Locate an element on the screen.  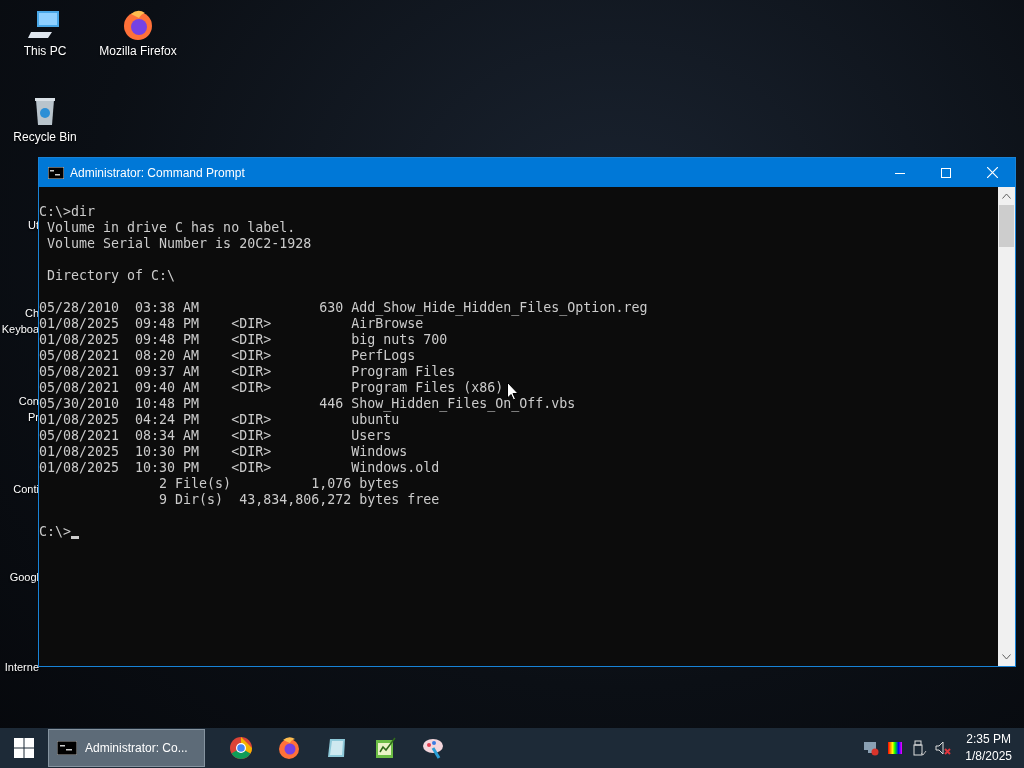
desktop-icon-label: Ch is located at coordinates (31, 313).